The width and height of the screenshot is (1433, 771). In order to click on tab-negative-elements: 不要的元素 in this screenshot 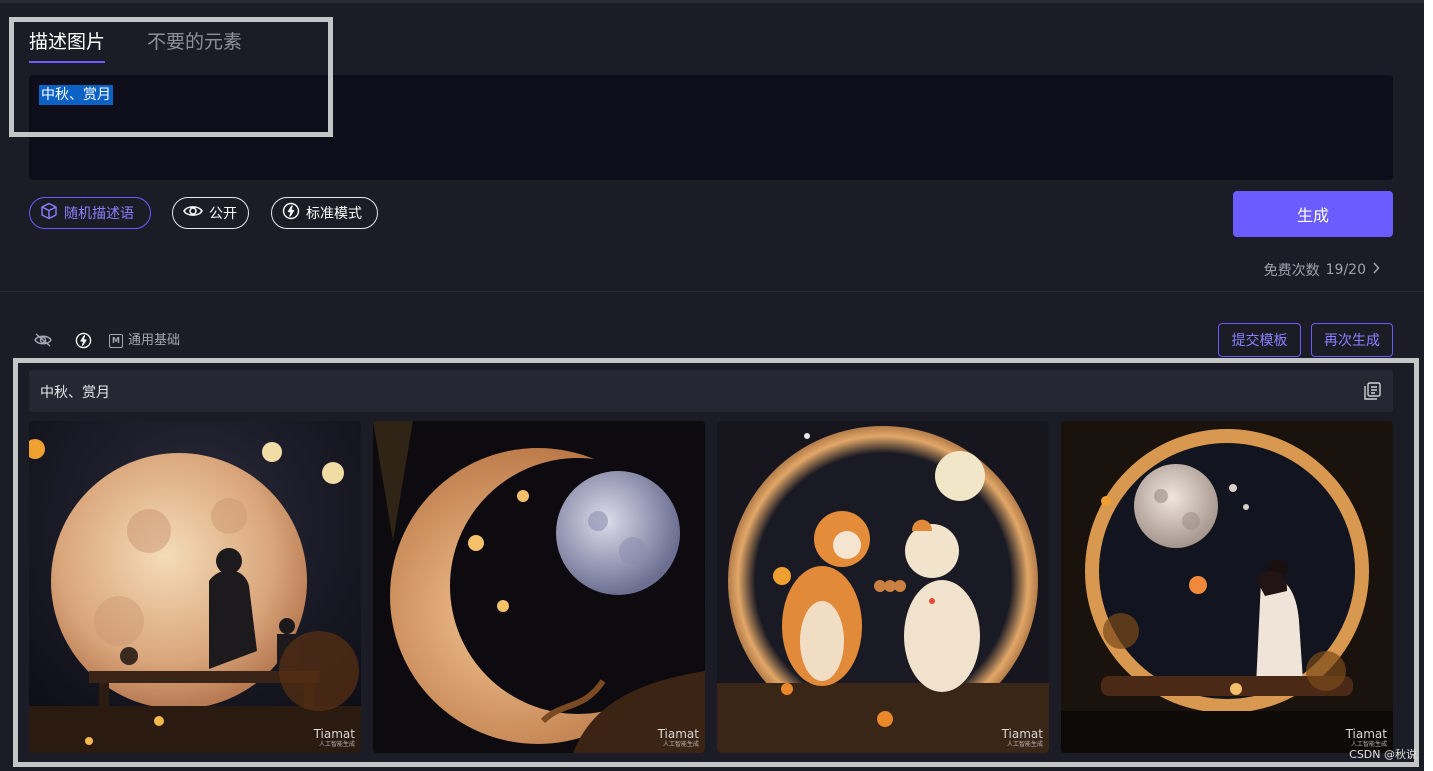, I will do `click(194, 42)`.